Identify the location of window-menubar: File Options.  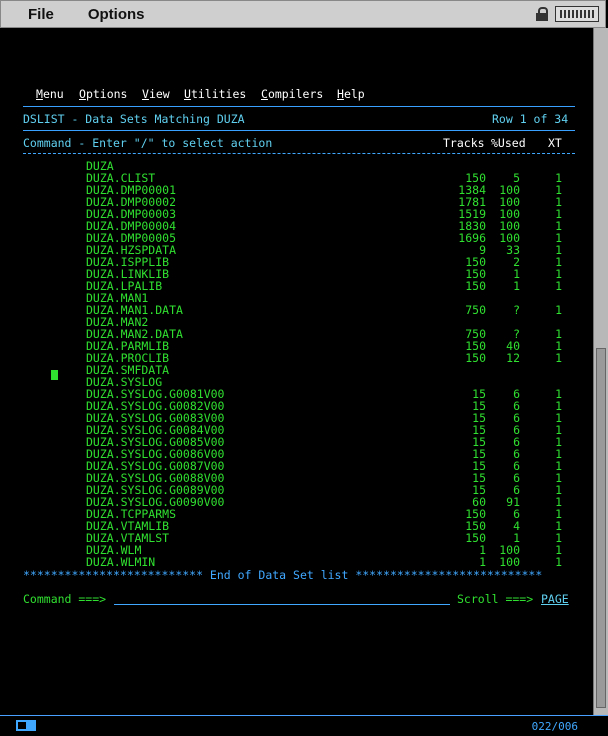
(303, 14).